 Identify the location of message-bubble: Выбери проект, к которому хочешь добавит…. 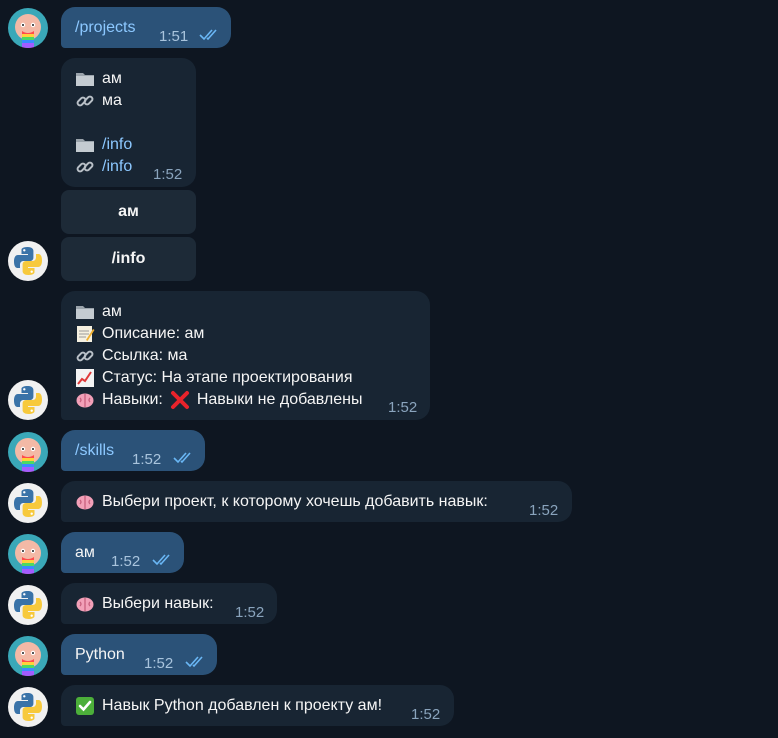
(316, 501).